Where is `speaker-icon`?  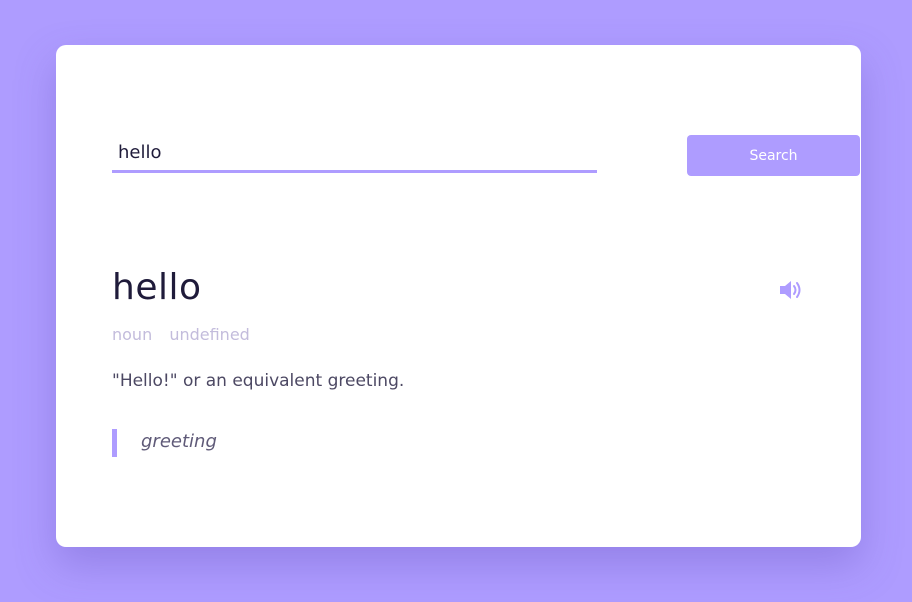
speaker-icon is located at coordinates (791, 290).